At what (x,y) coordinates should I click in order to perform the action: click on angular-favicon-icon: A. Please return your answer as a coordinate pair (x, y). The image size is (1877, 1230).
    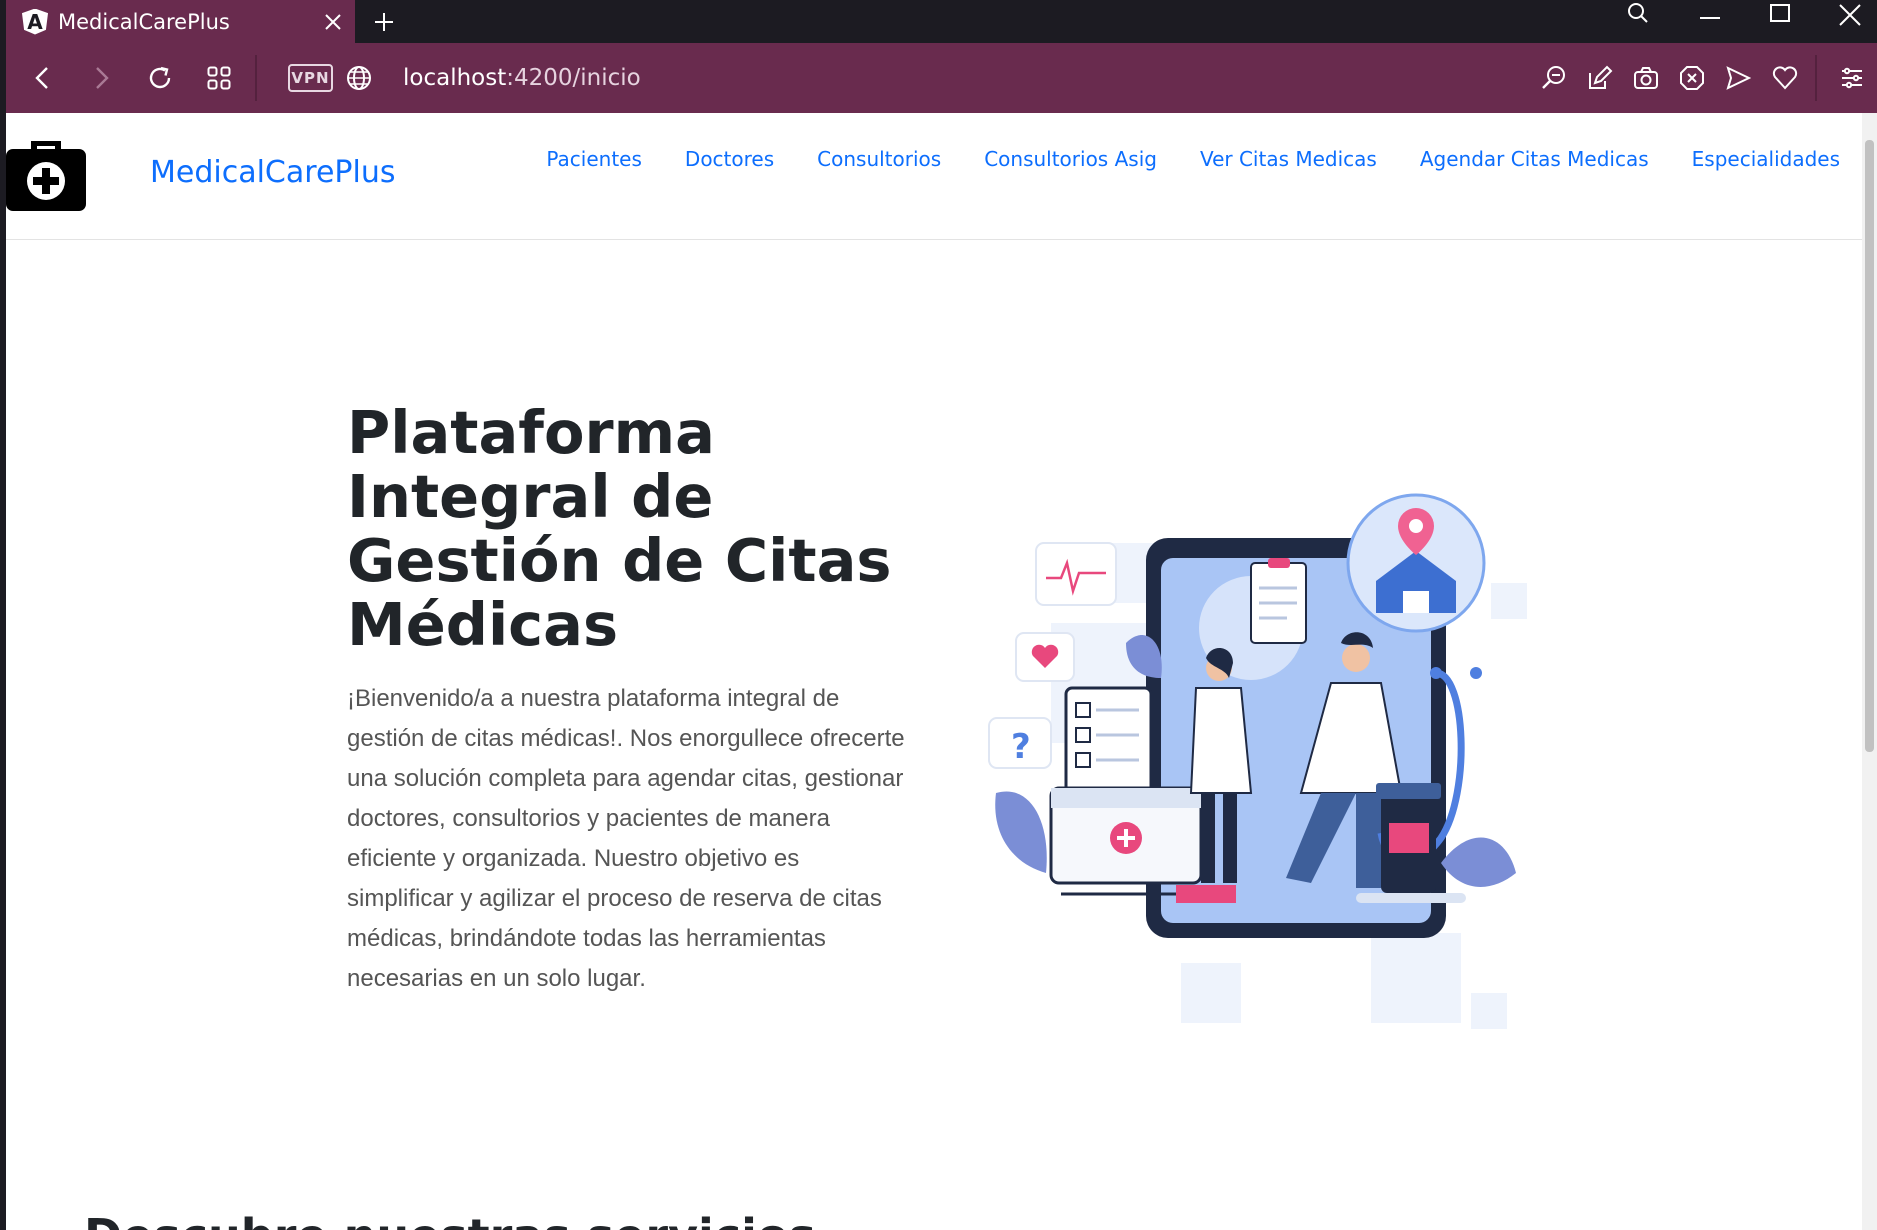
    Looking at the image, I should click on (35, 21).